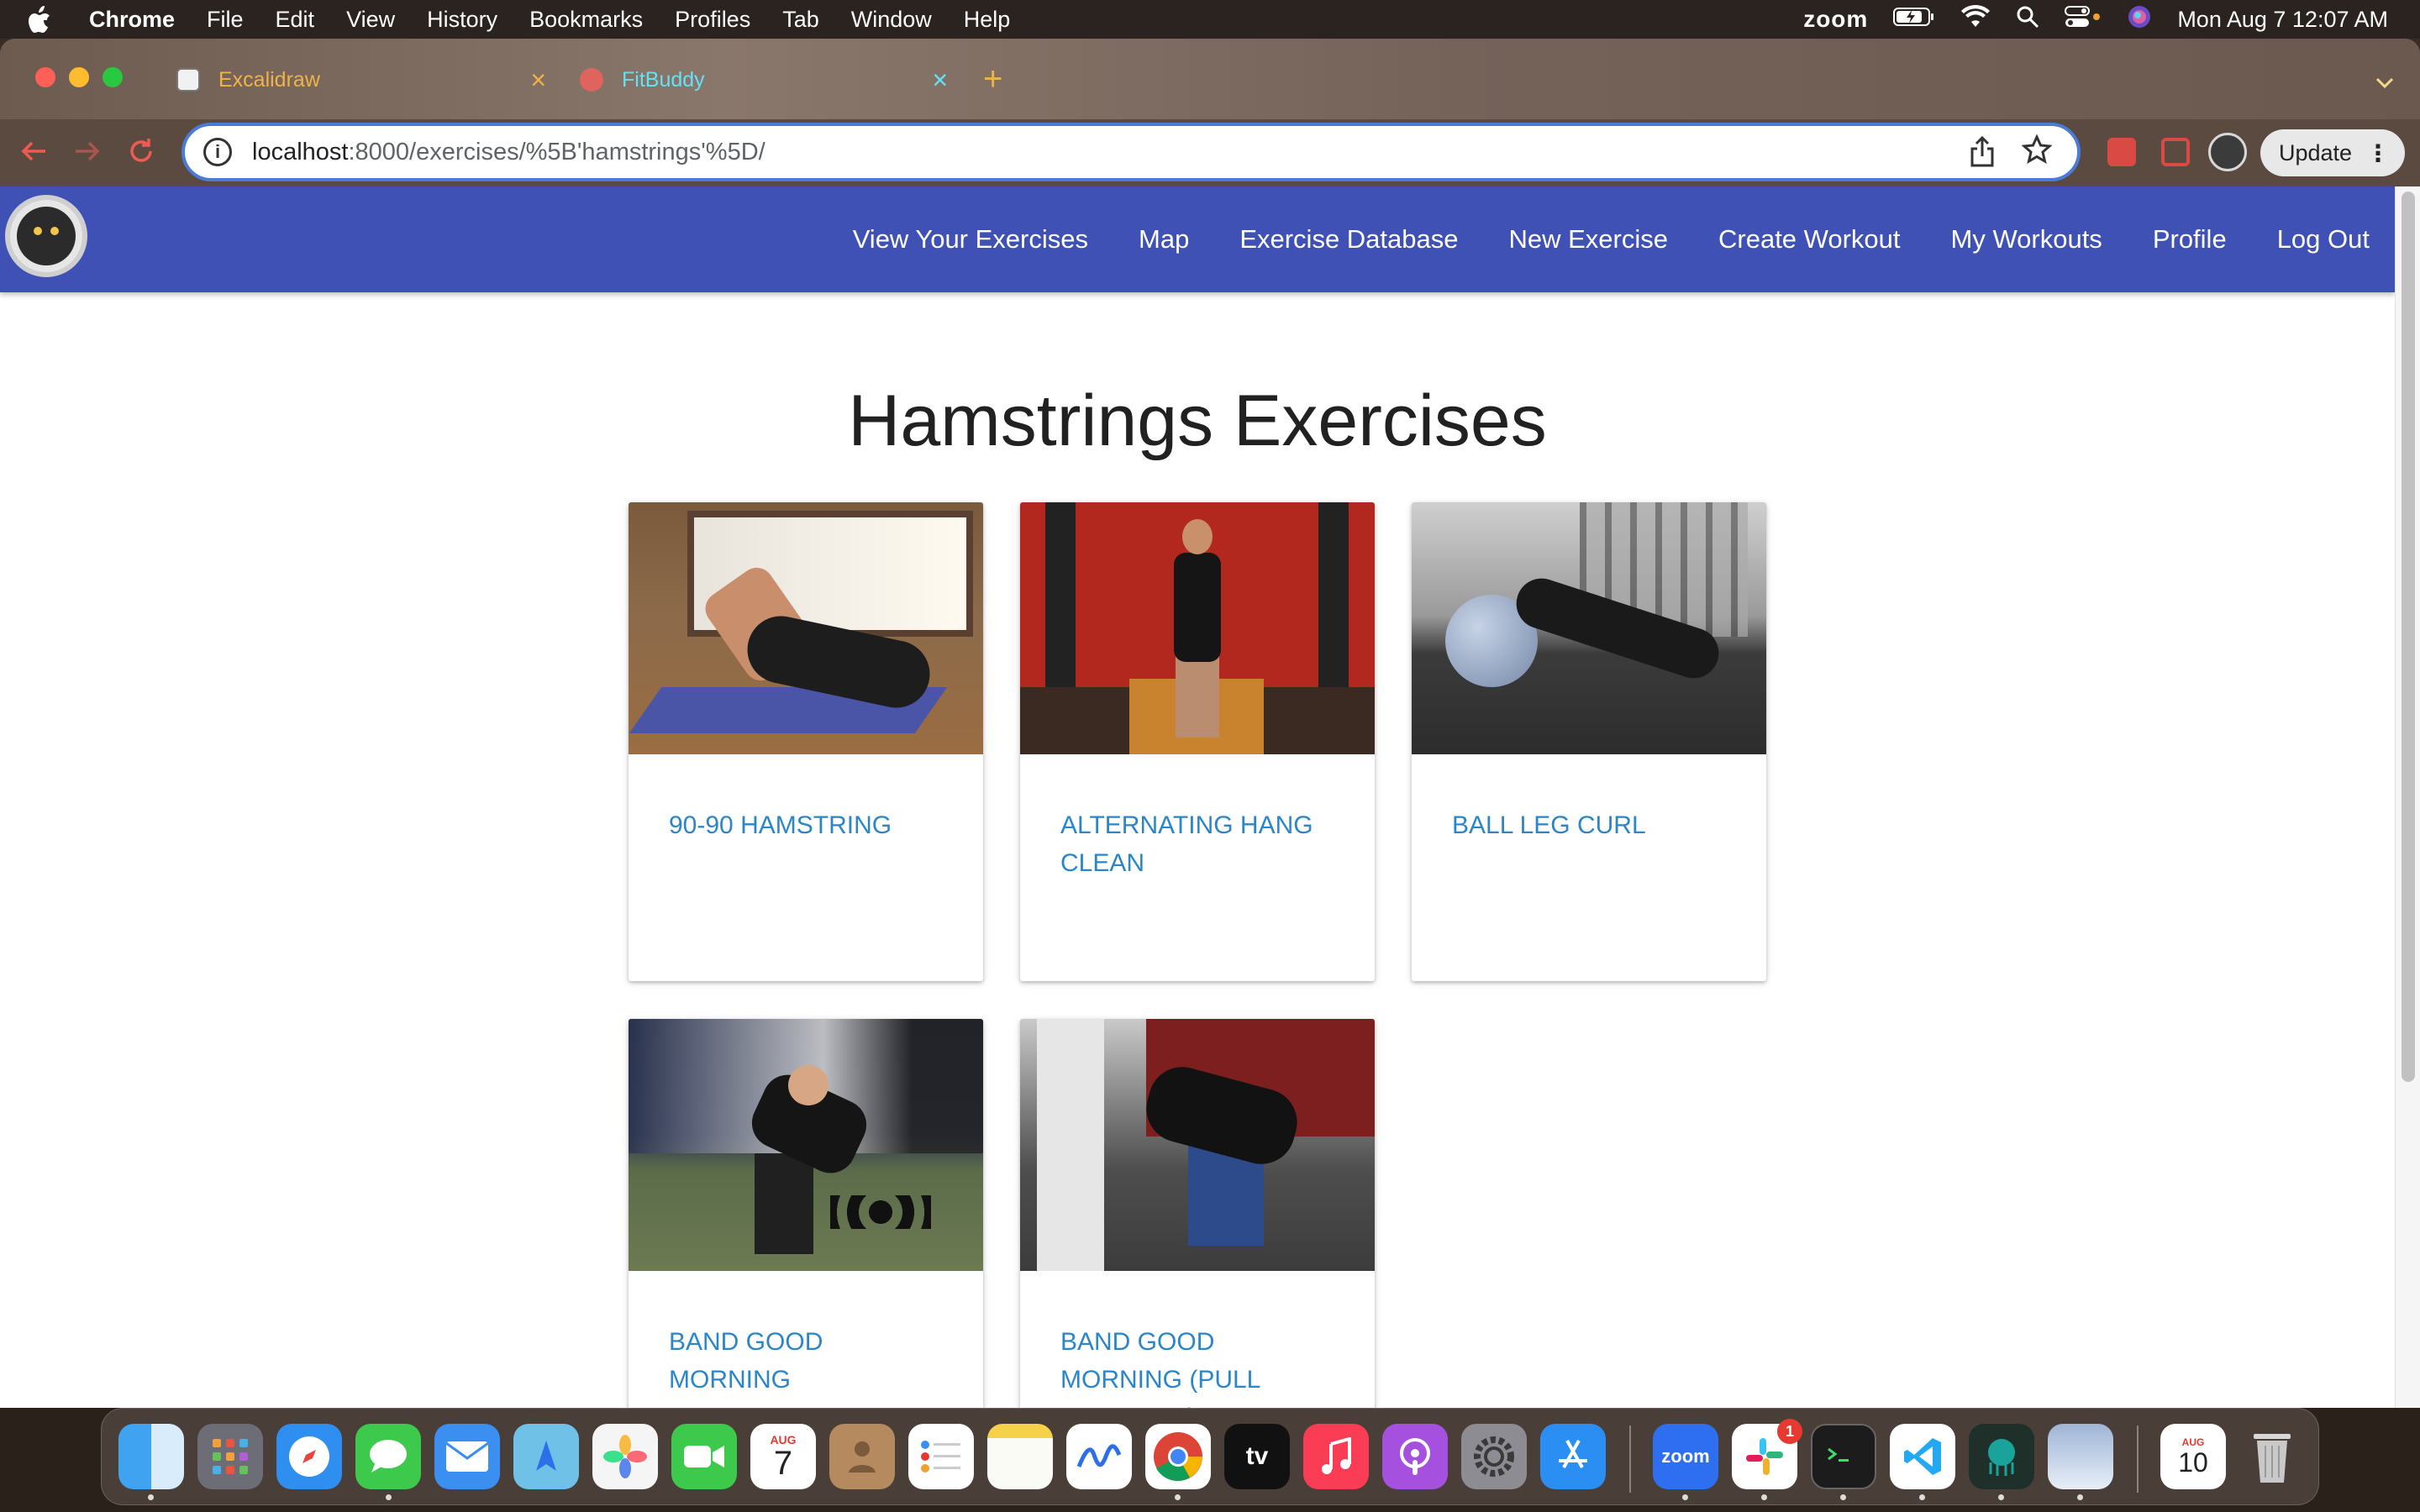 The width and height of the screenshot is (2420, 1512). I want to click on nav-new-exercise: New Exercise, so click(1589, 239).